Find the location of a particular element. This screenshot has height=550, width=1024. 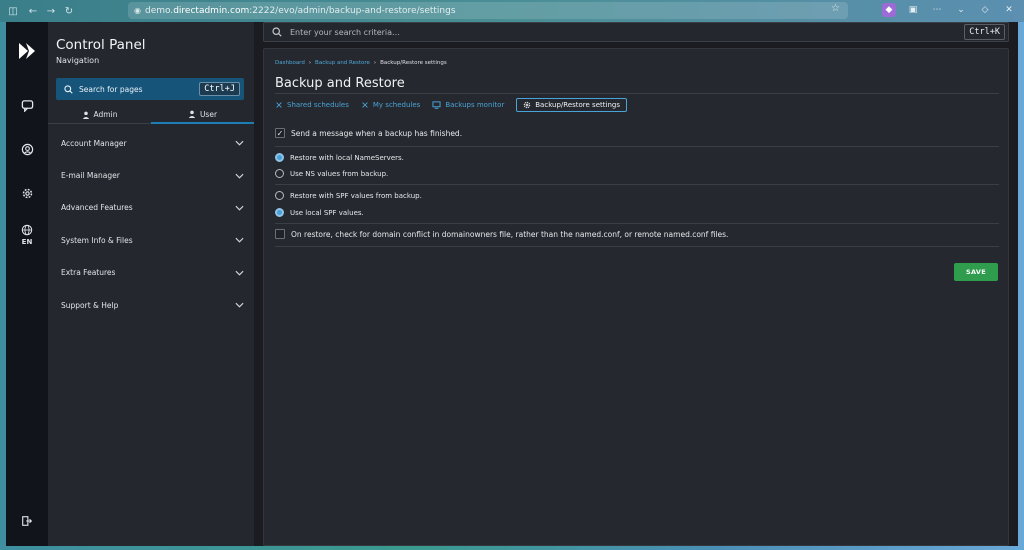

search-pages-label: Search for pages is located at coordinates (111, 89).